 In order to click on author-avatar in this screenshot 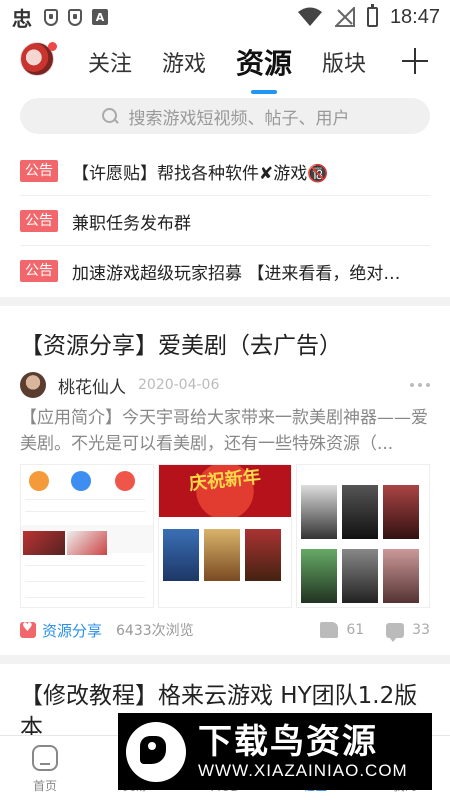, I will do `click(33, 385)`.